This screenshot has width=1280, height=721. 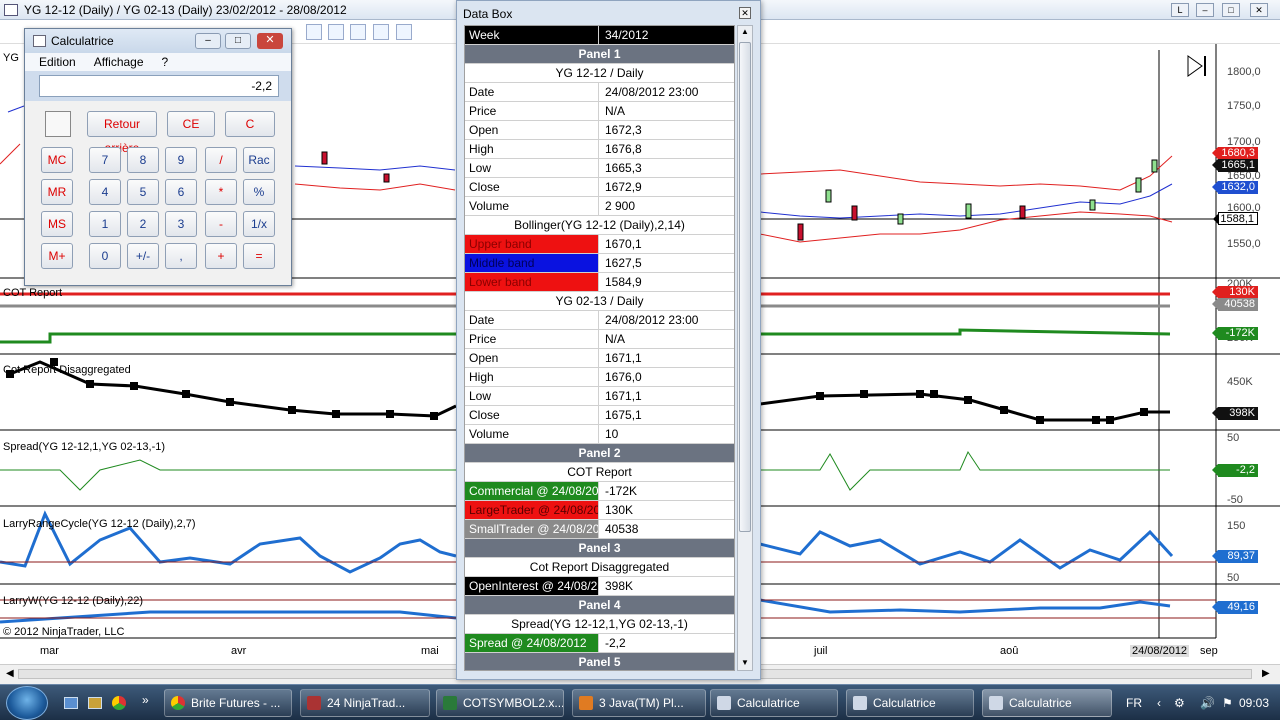 I want to click on network-icon: ⚙, so click(x=1179, y=703).